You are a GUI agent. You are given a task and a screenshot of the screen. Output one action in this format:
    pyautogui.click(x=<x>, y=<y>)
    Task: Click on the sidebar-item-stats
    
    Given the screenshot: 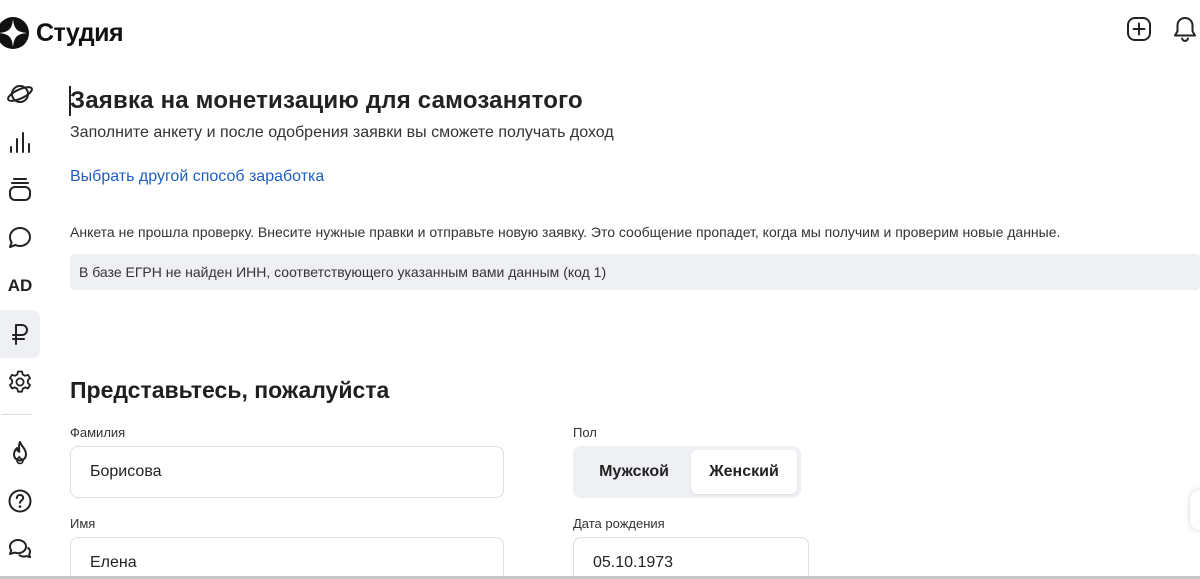 What is the action you would take?
    pyautogui.click(x=20, y=142)
    